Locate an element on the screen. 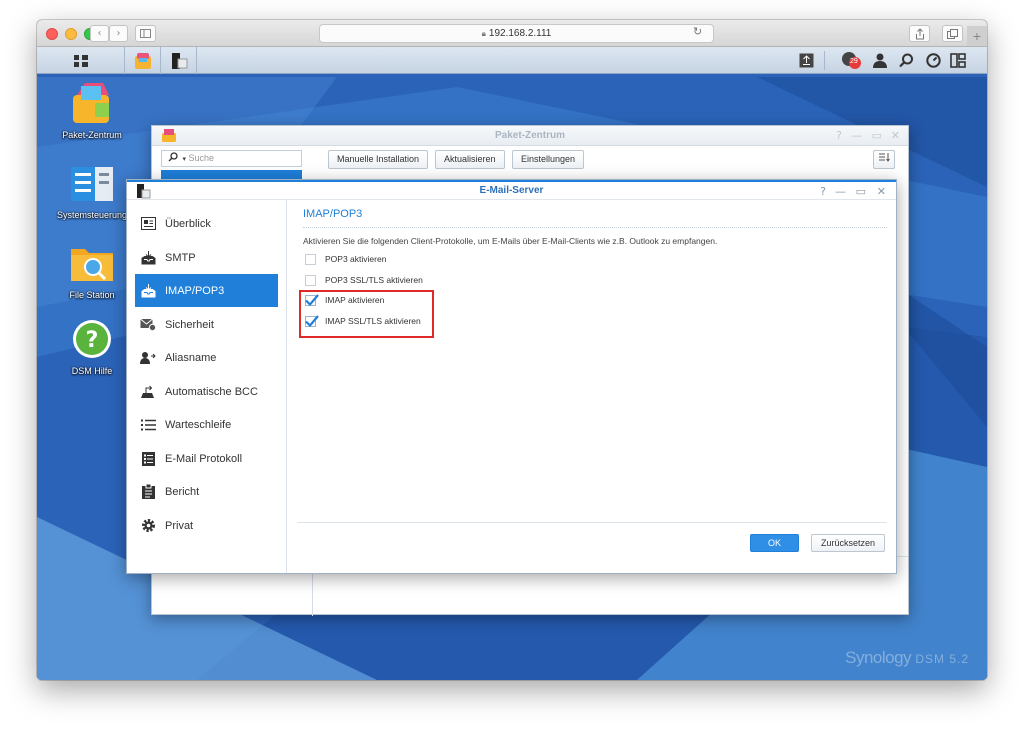 The height and width of the screenshot is (734, 1024). back-button: ‹ is located at coordinates (99, 33).